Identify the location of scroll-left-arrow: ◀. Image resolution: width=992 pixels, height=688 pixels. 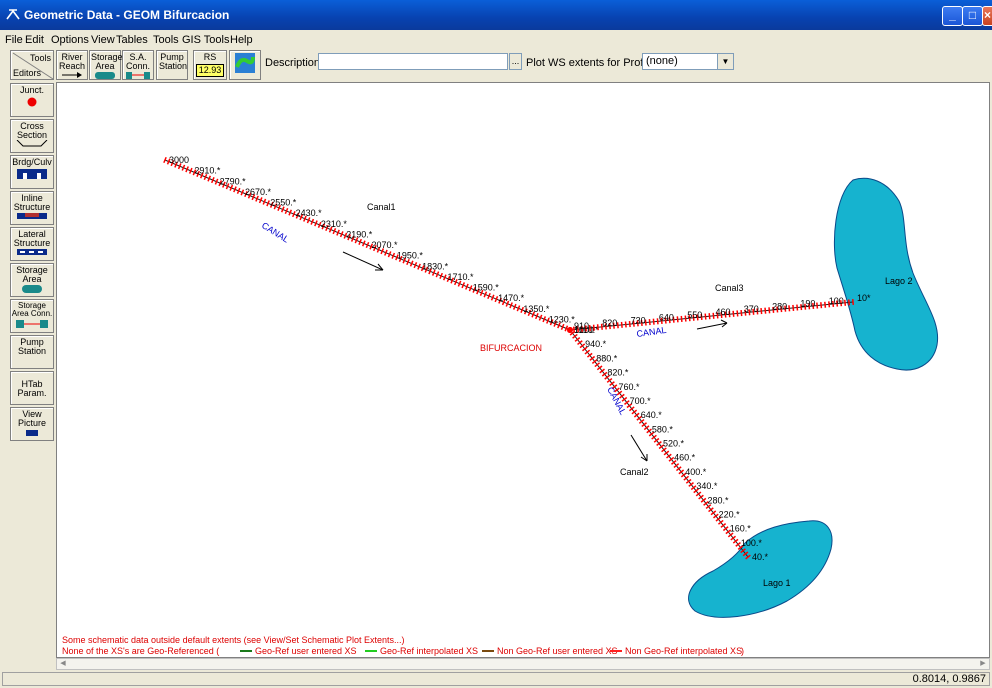
(63, 664).